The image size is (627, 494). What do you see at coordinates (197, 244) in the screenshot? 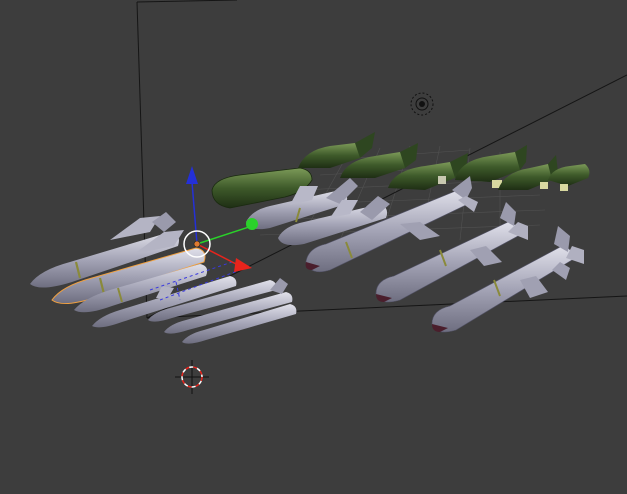
I see `gizmo-pivot-dot` at bounding box center [197, 244].